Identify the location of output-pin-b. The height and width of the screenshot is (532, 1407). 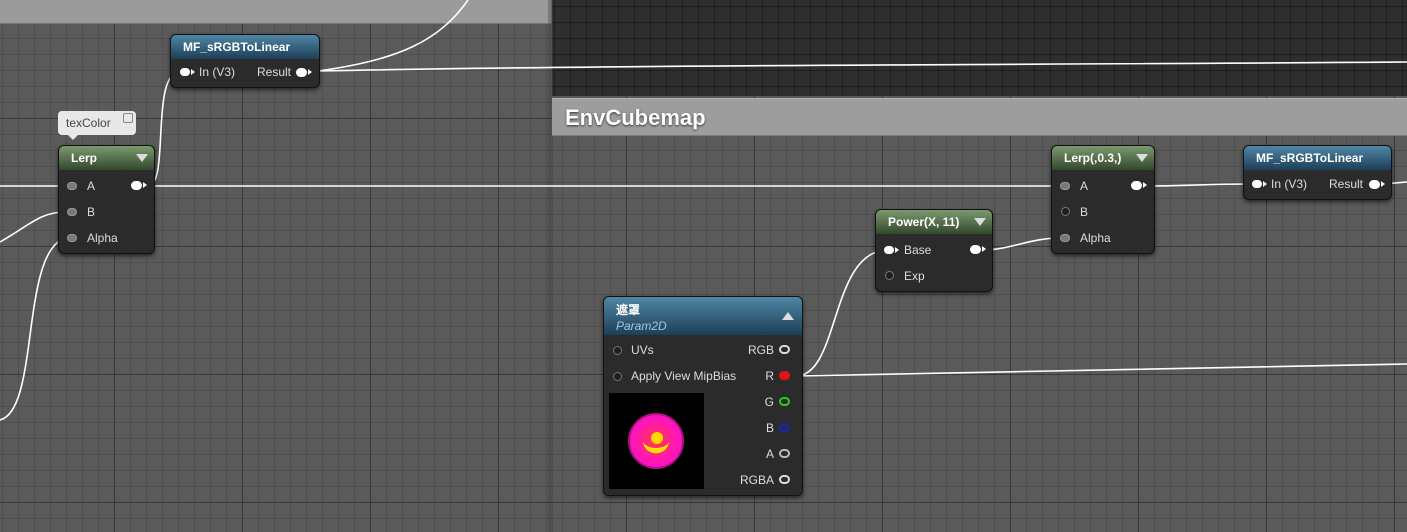
(784, 427).